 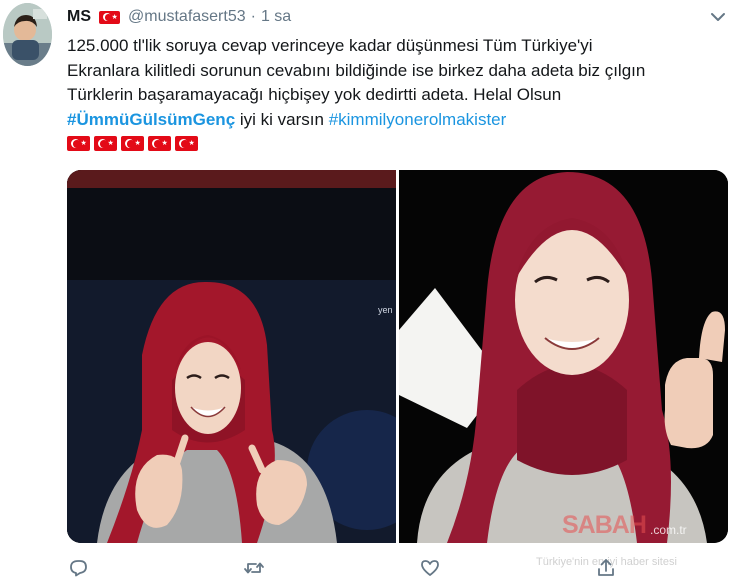 I want to click on tweet-header: MS ★ @mustafasert53 · 1 sa, so click(x=179, y=17).